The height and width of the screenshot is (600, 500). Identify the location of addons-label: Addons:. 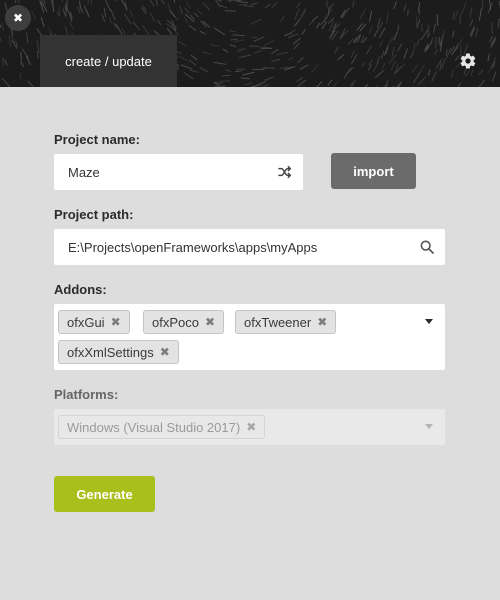
(80, 289).